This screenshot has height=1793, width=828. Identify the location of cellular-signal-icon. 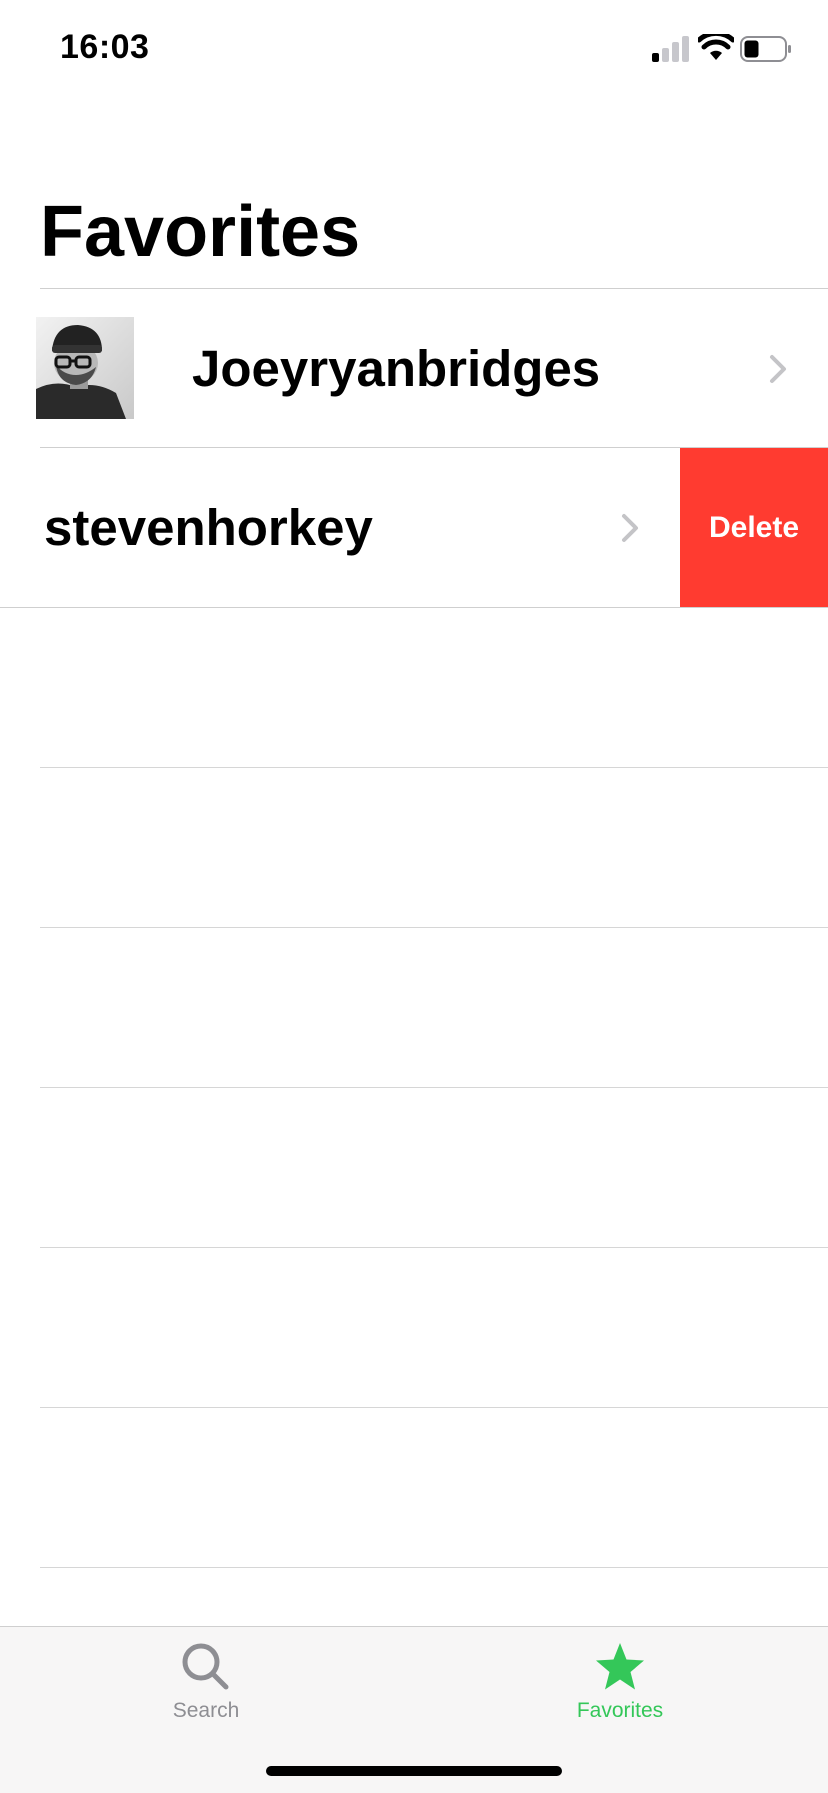
(670, 49).